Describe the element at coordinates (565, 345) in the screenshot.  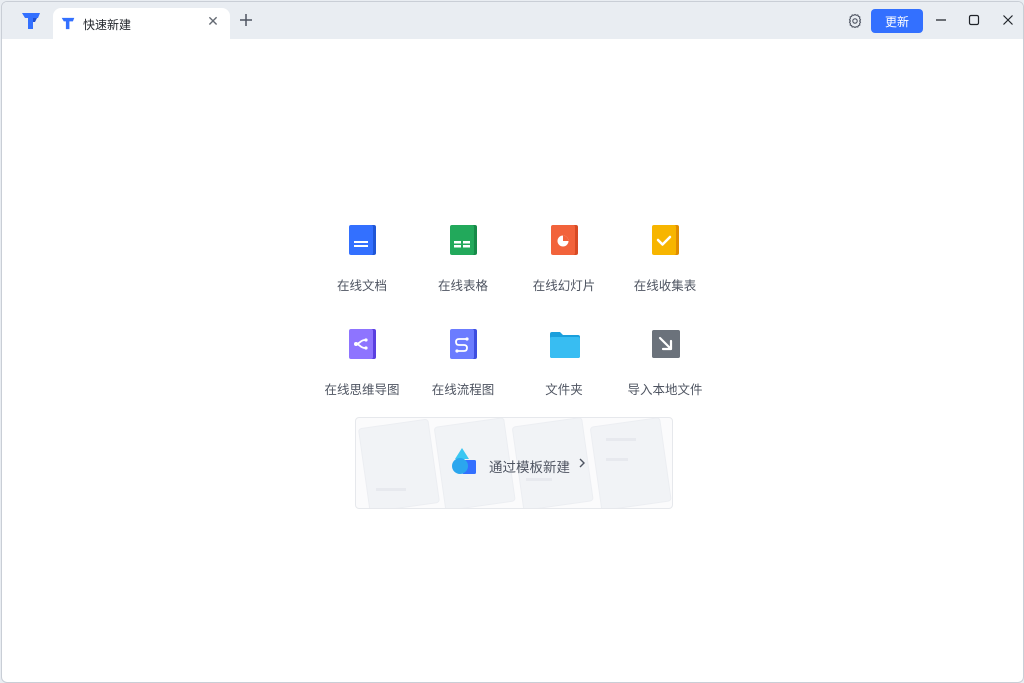
I see `folder-icon` at that location.